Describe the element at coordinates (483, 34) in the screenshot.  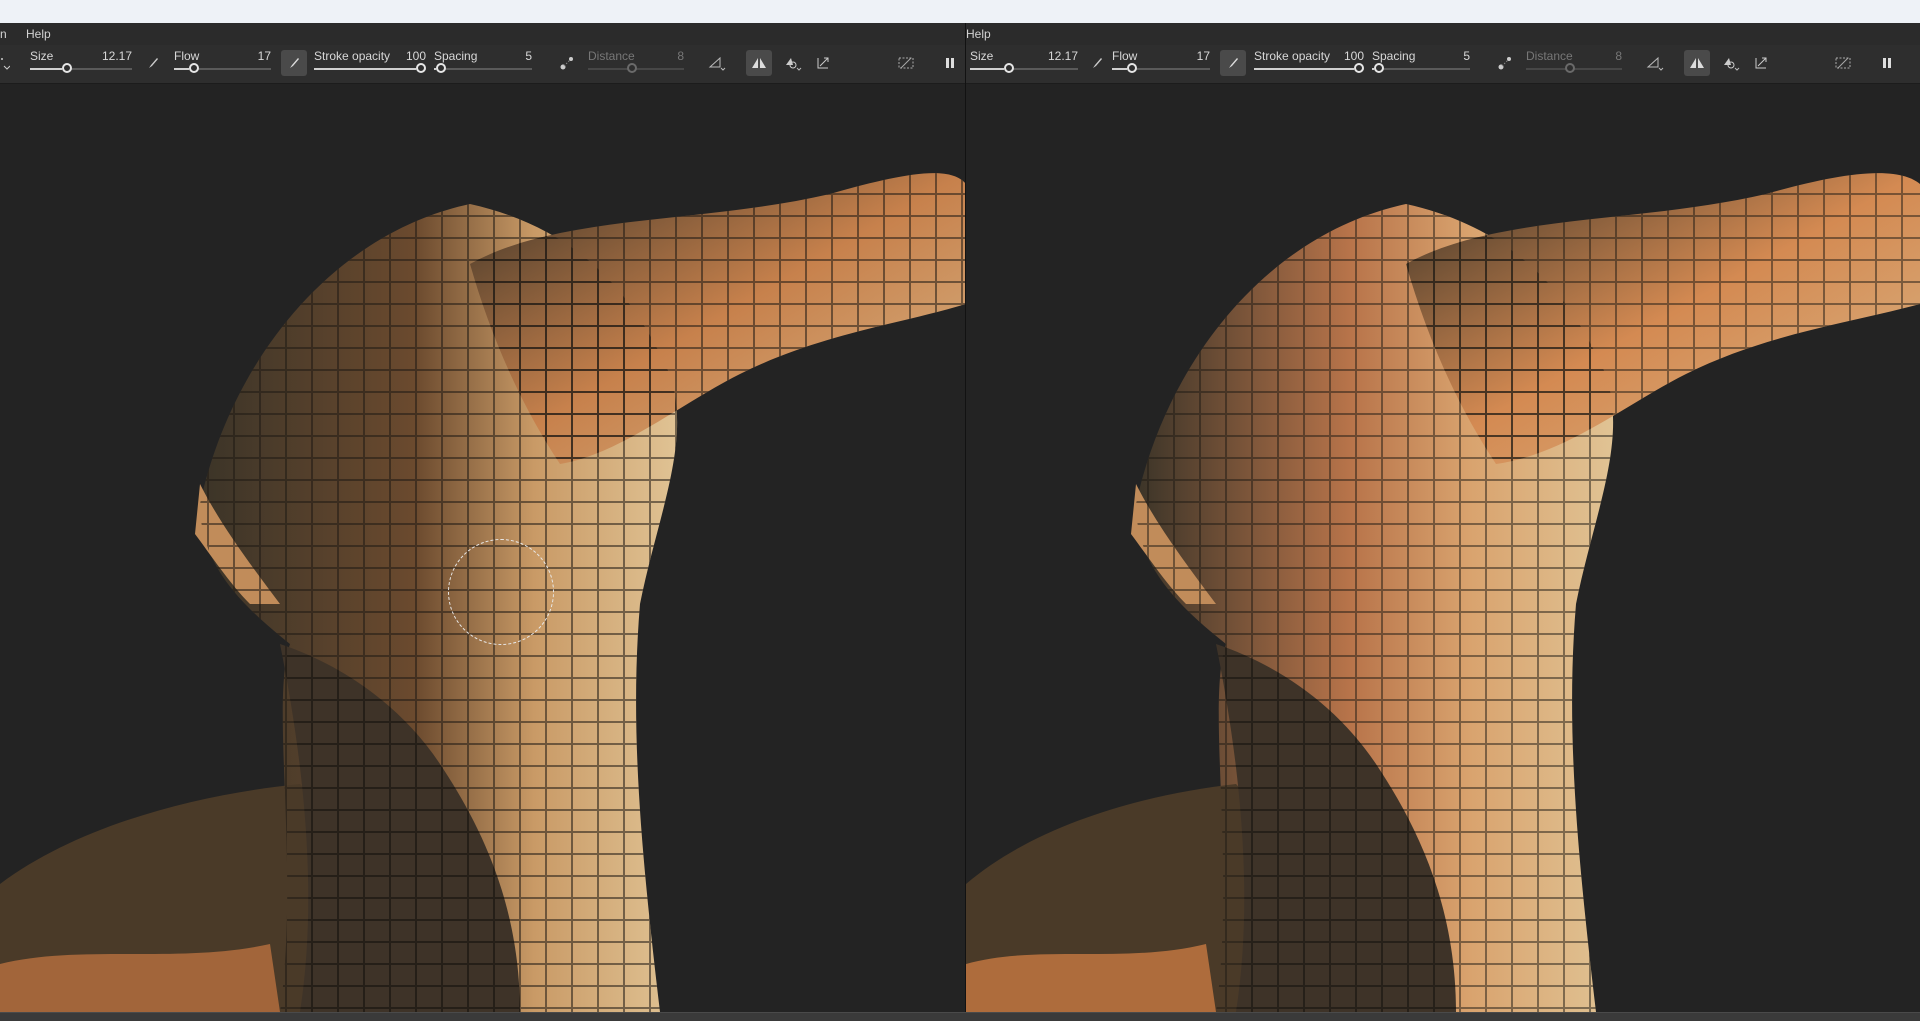
I see `menu-bar: n Help` at that location.